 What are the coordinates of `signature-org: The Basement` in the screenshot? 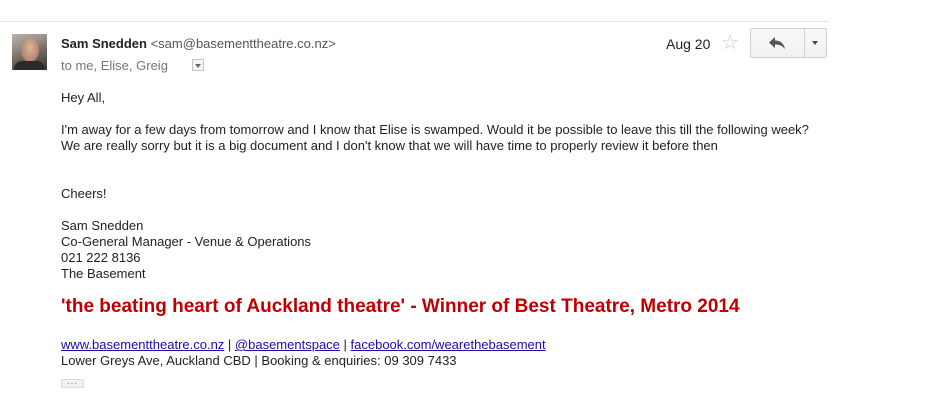 It's located at (103, 273).